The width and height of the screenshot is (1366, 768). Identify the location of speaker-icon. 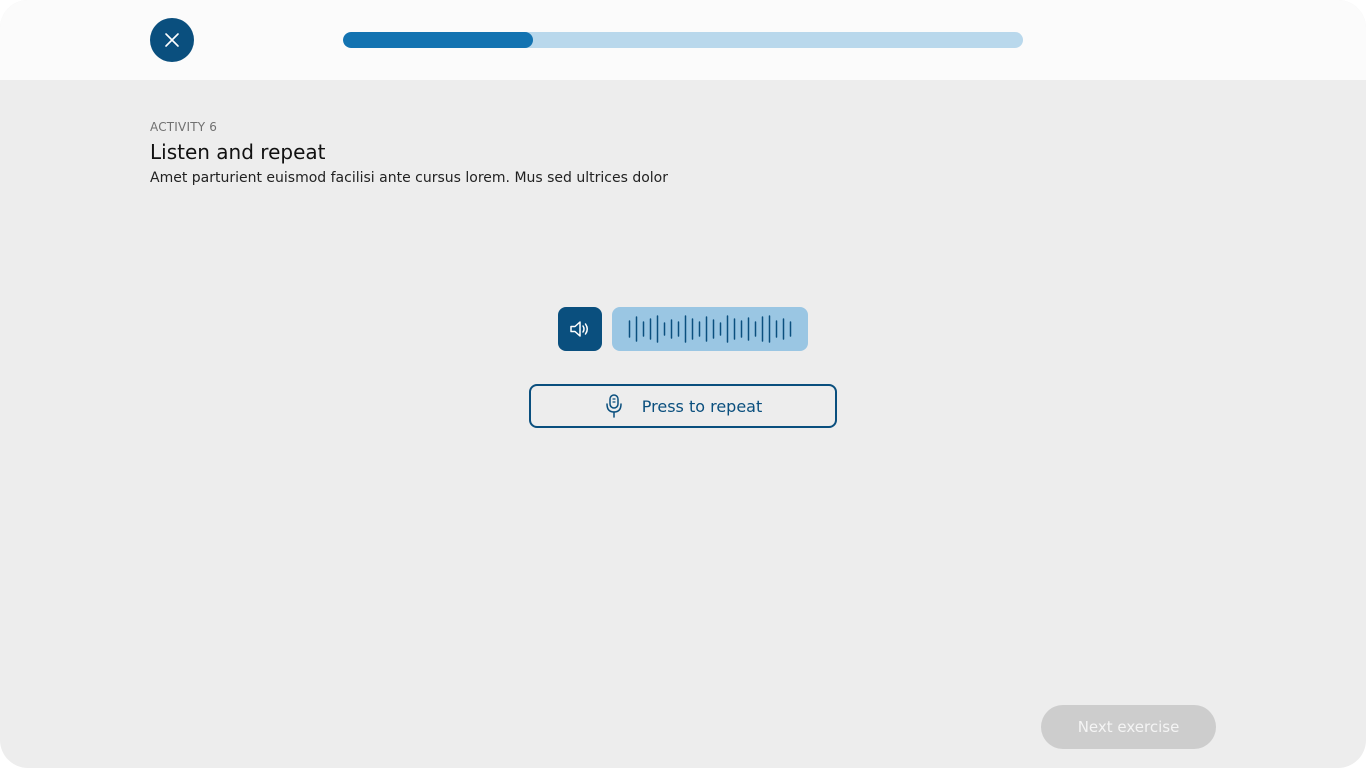
(579, 329).